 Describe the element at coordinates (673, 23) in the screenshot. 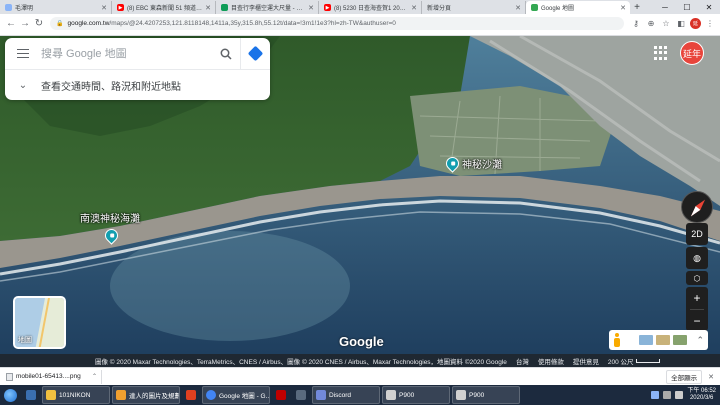

I see `toolbar-icons: ⚷ ⊕ ☆ ◧ 延 ⋮` at that location.